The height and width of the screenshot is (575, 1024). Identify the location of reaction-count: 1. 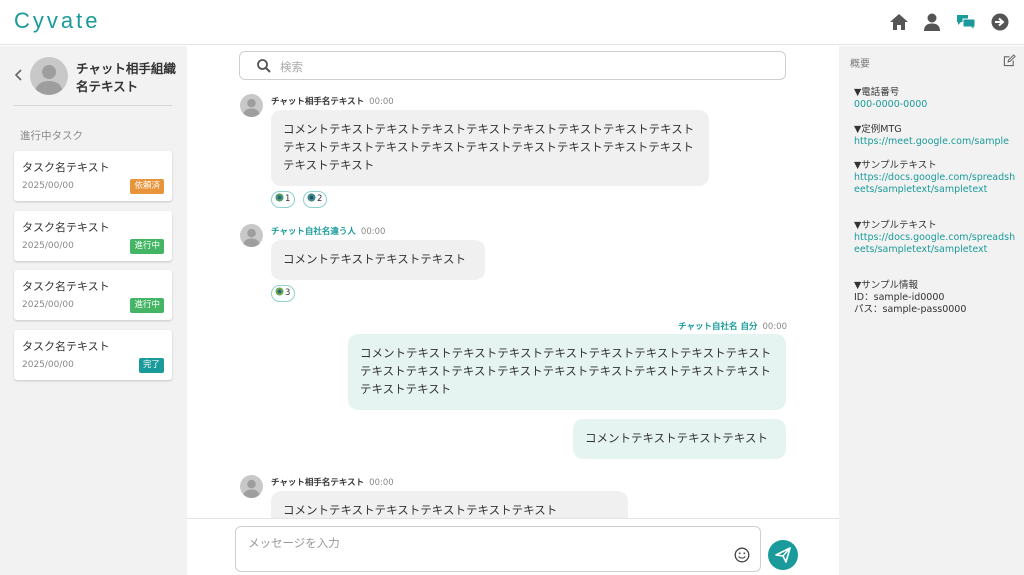
(288, 199).